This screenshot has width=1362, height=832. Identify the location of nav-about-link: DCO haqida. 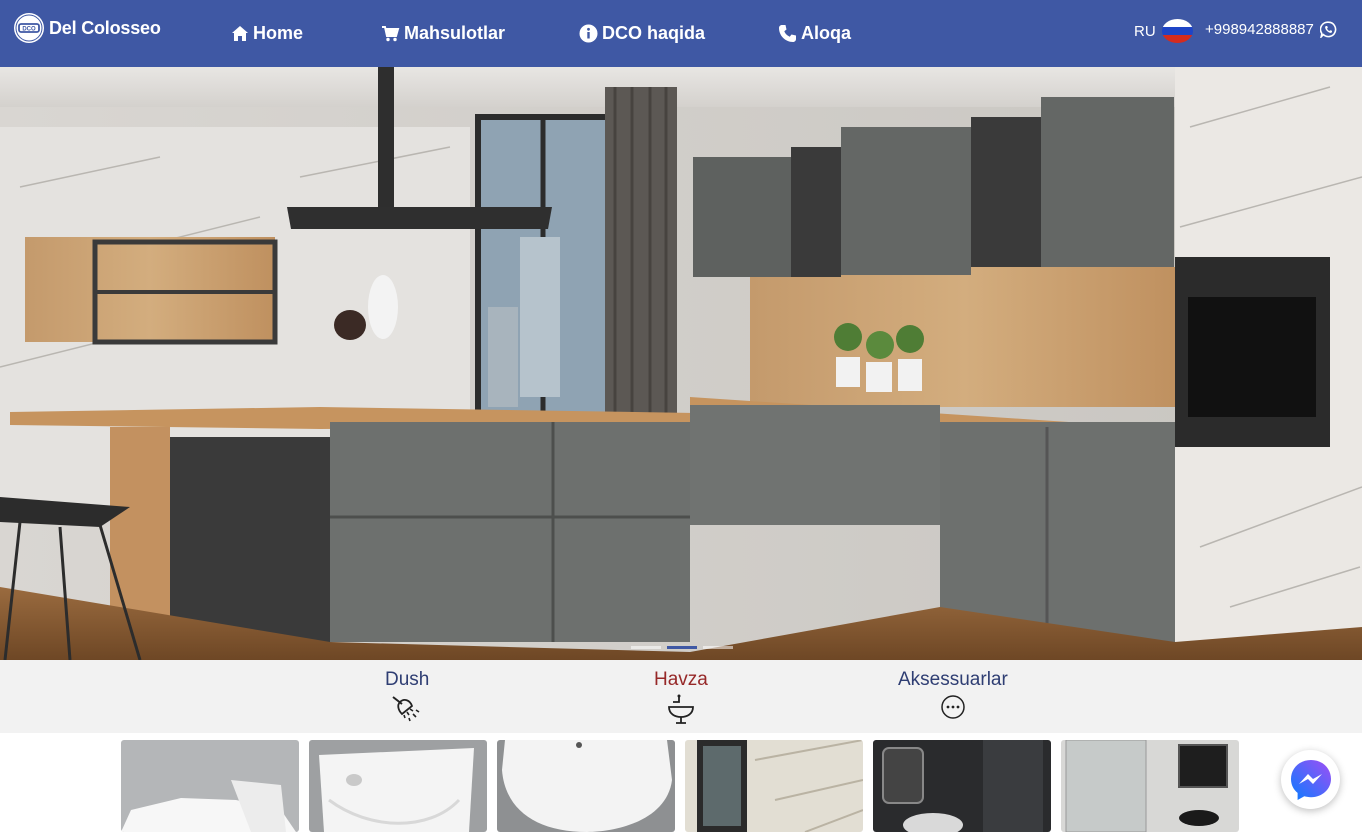
(642, 33).